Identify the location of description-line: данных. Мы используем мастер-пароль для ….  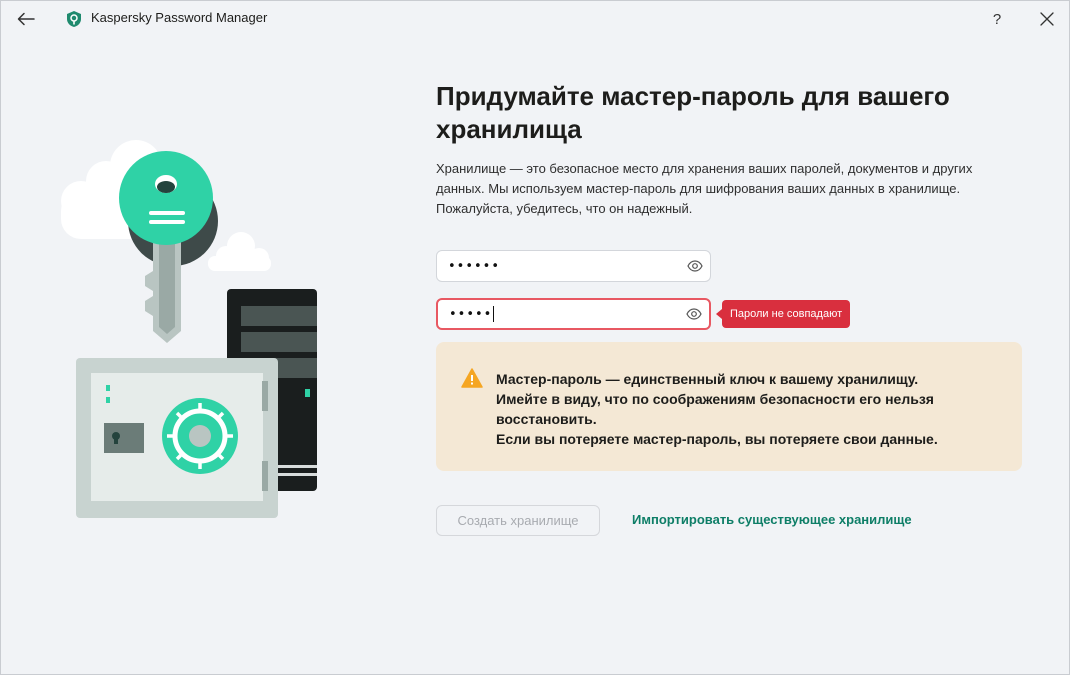
(698, 188).